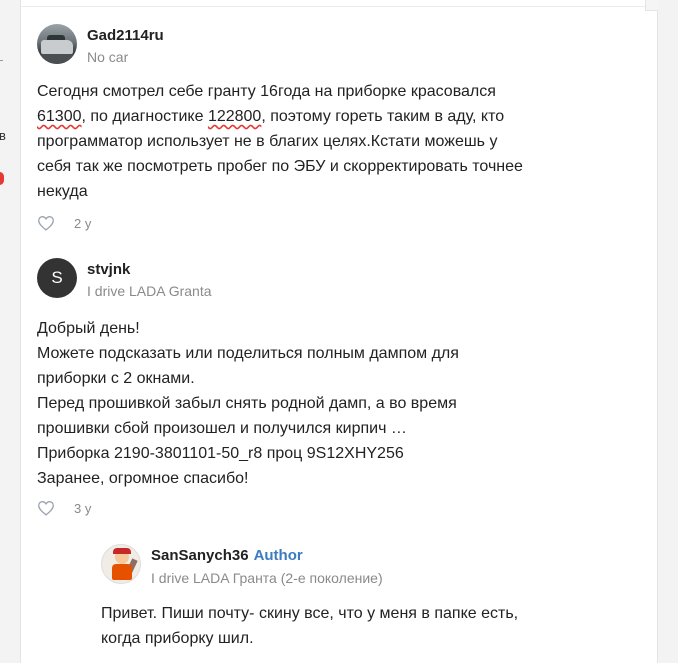 This screenshot has height=663, width=678. I want to click on username-link: stvjnk, so click(149, 269).